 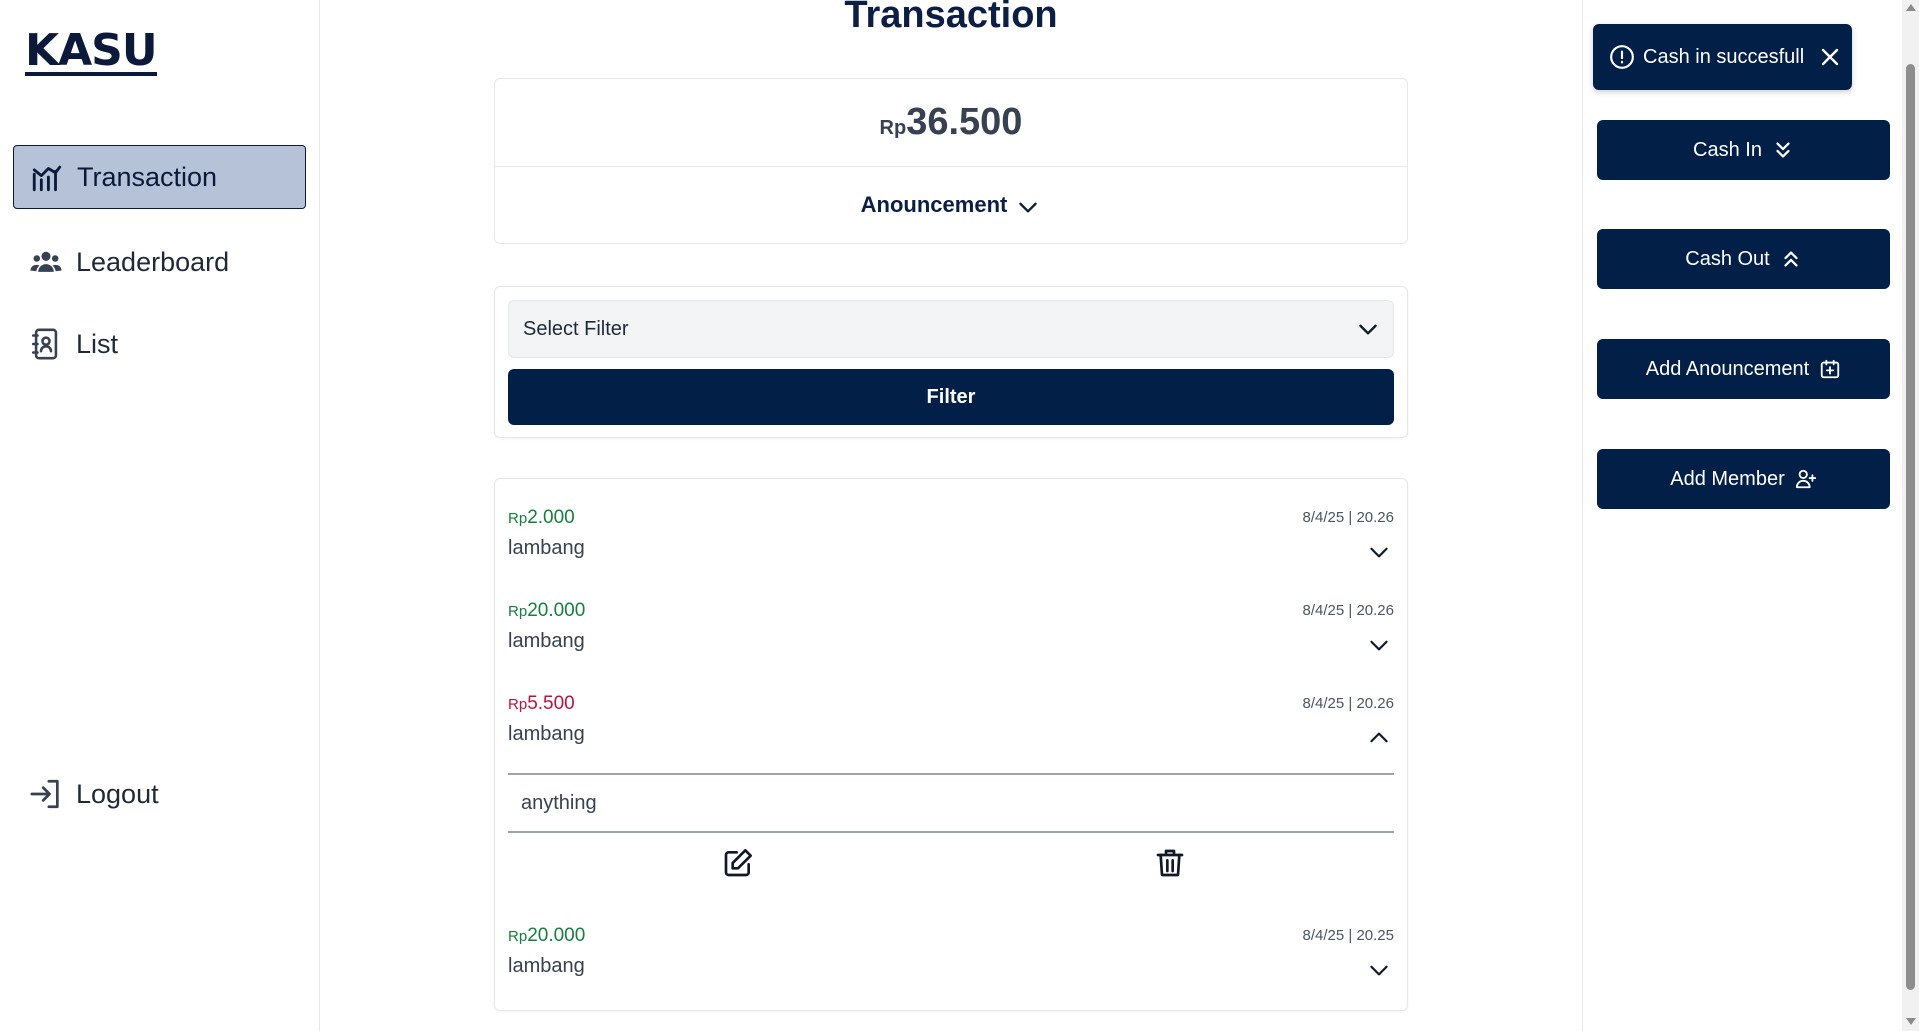 I want to click on transaction-row: Rp20.000 lambang 8/4/25 | 20.26, so click(x=951, y=640).